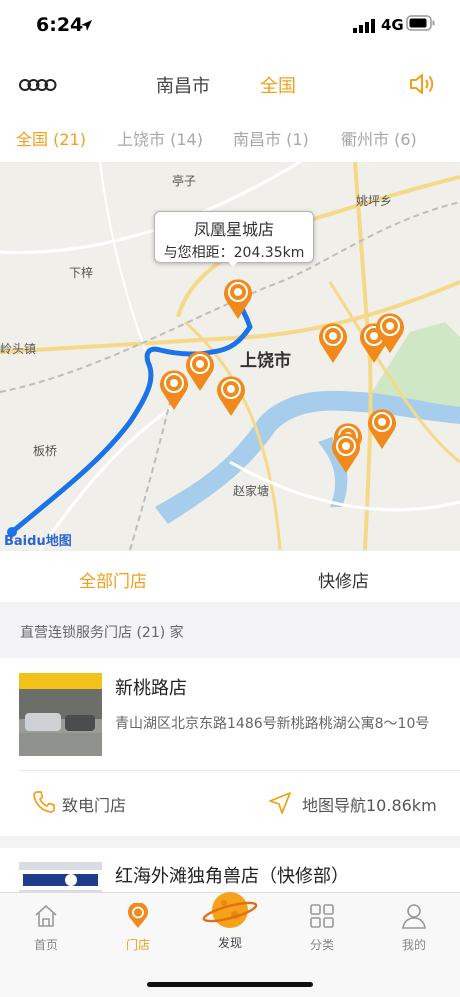 The height and width of the screenshot is (997, 460). I want to click on map-label-banqiao: 板桥, so click(45, 451).